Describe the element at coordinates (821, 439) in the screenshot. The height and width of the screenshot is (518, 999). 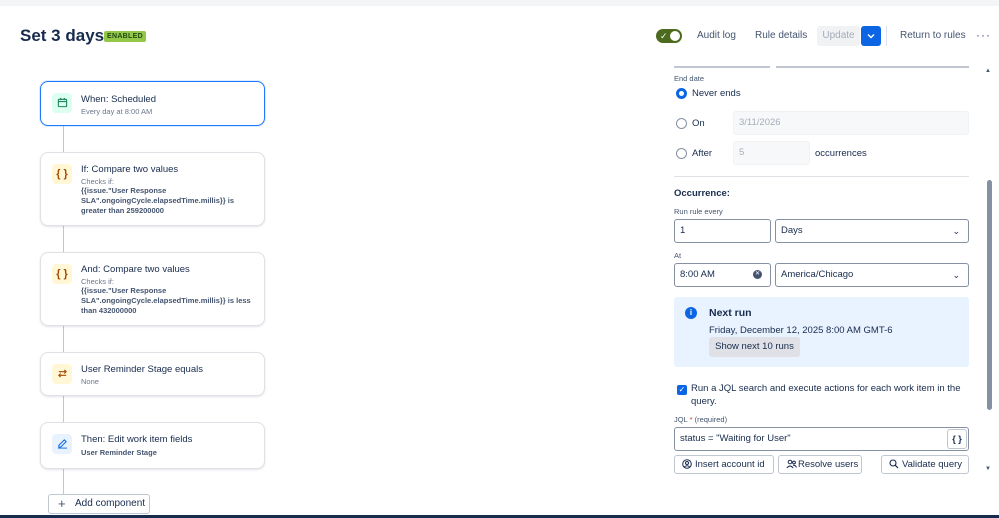
I see `jql-input: status = "Waiting for User" { }` at that location.